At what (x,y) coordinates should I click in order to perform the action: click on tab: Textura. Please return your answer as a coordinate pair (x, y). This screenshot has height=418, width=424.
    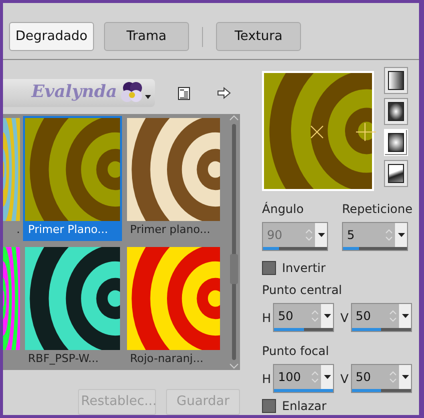
    Looking at the image, I should click on (258, 36).